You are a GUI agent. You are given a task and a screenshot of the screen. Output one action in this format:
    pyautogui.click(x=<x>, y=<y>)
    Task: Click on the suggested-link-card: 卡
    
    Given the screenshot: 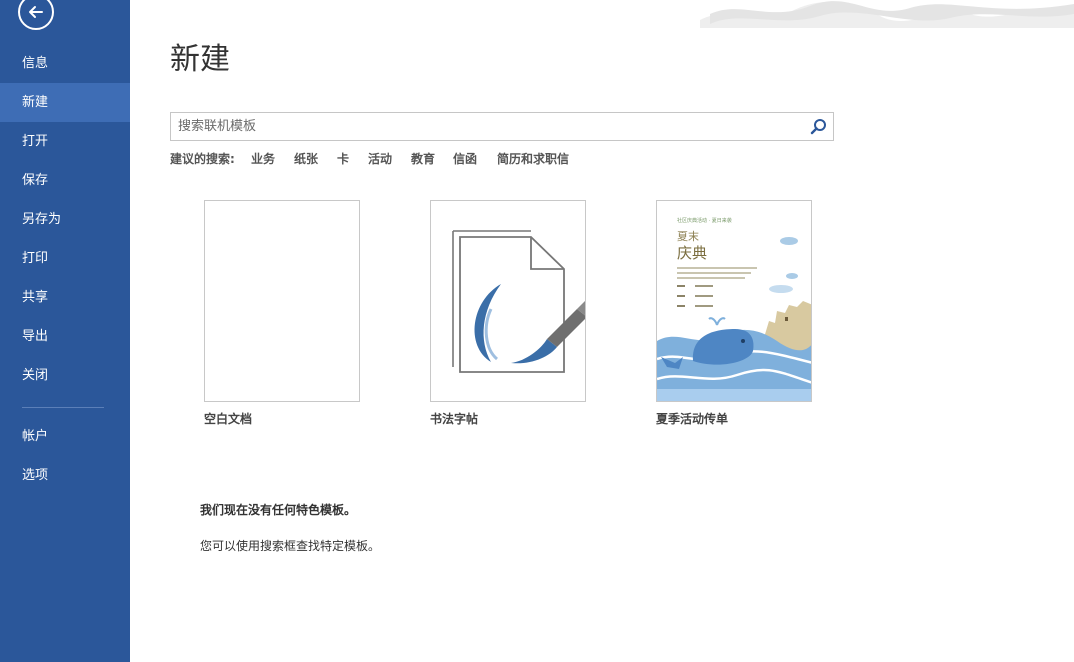 What is the action you would take?
    pyautogui.click(x=343, y=158)
    